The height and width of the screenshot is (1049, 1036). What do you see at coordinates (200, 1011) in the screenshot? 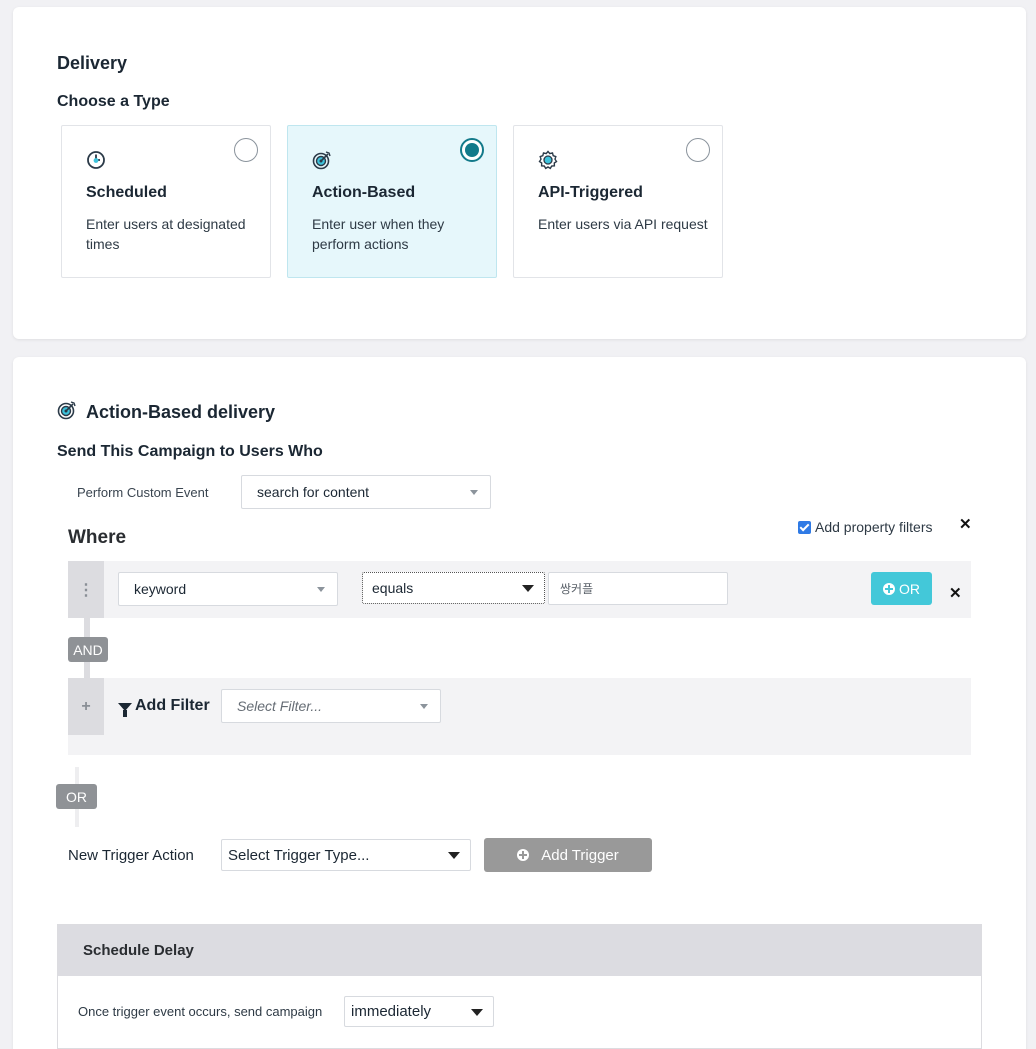
I see `schedule-delay-label: Once trigger event occurs, send campaign` at bounding box center [200, 1011].